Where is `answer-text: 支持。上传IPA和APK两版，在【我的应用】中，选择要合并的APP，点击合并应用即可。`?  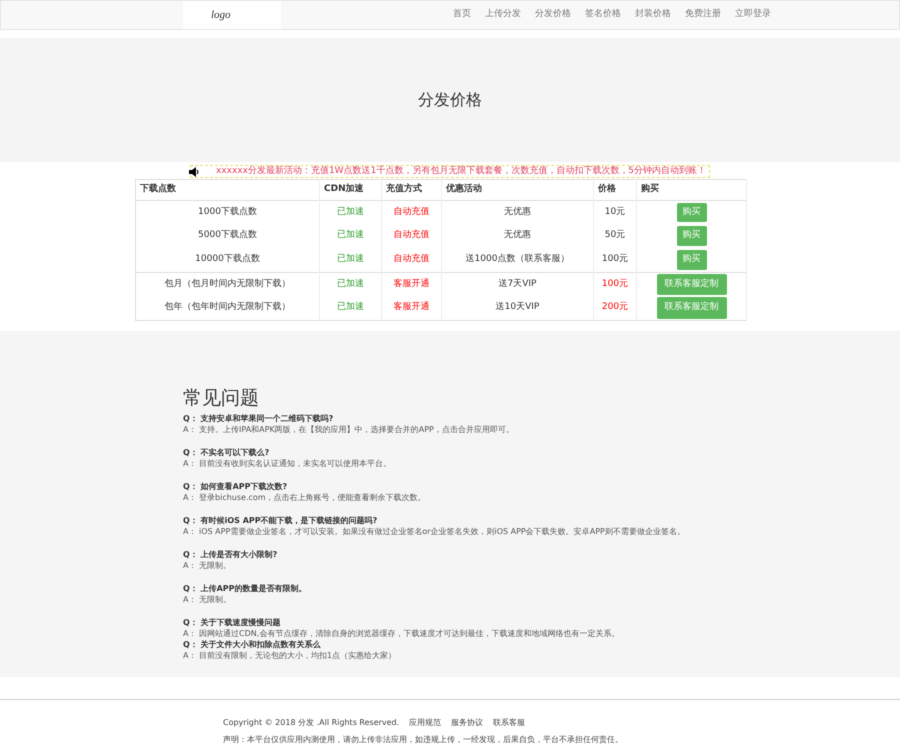 answer-text: 支持。上传IPA和APK两版，在【我的应用】中，选择要合并的APP，点击合并应用即可。 is located at coordinates (356, 429).